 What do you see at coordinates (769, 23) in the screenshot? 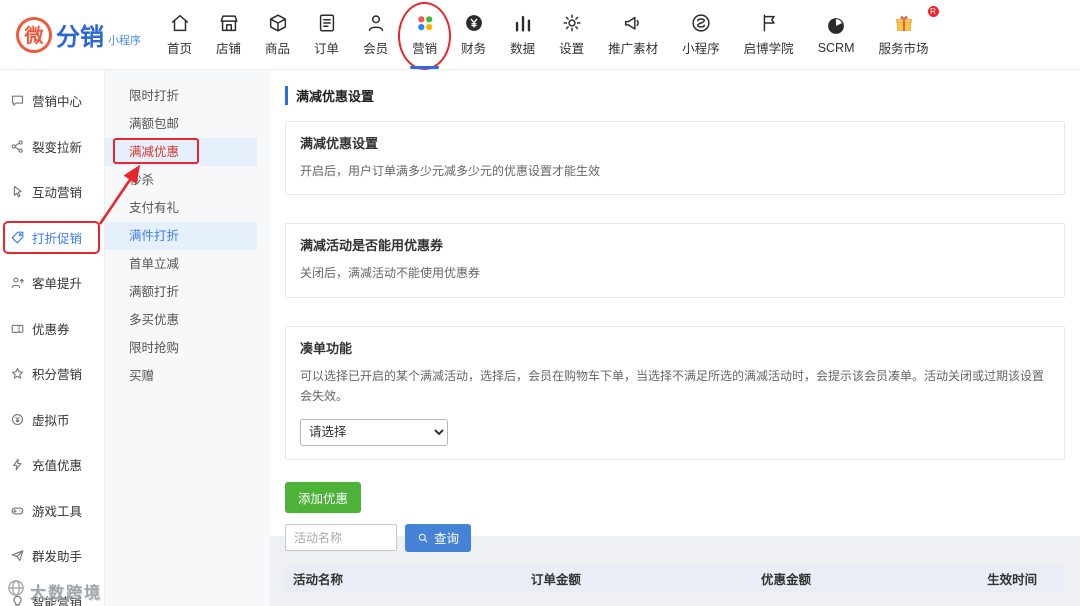
I see `flag-icon` at bounding box center [769, 23].